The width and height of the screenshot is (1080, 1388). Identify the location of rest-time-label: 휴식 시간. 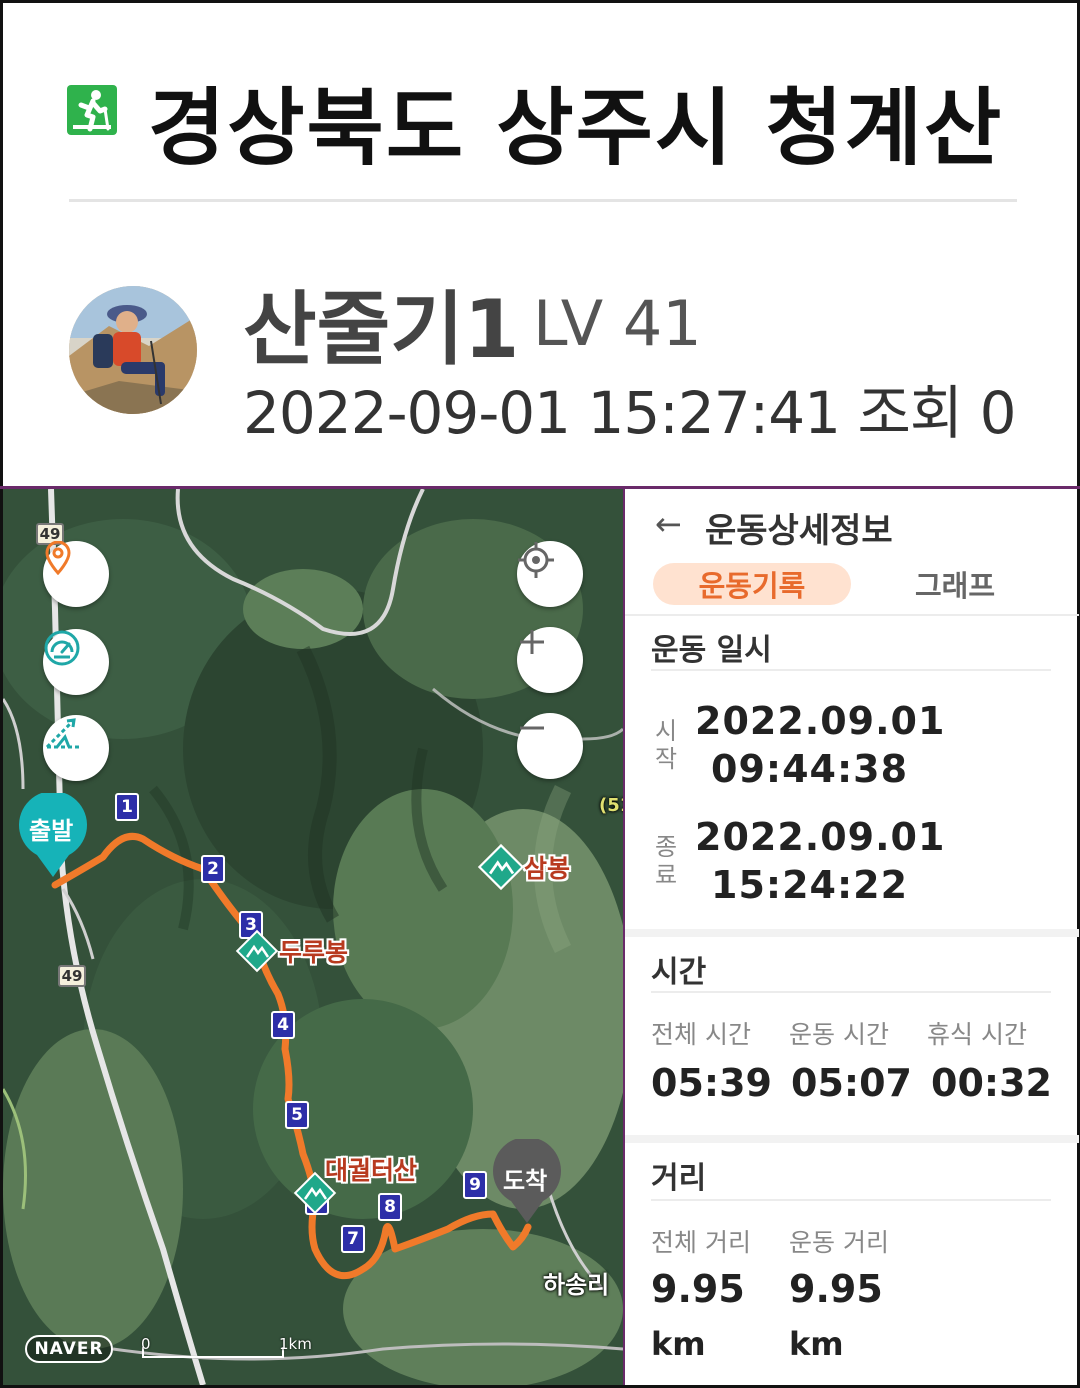
(977, 1034).